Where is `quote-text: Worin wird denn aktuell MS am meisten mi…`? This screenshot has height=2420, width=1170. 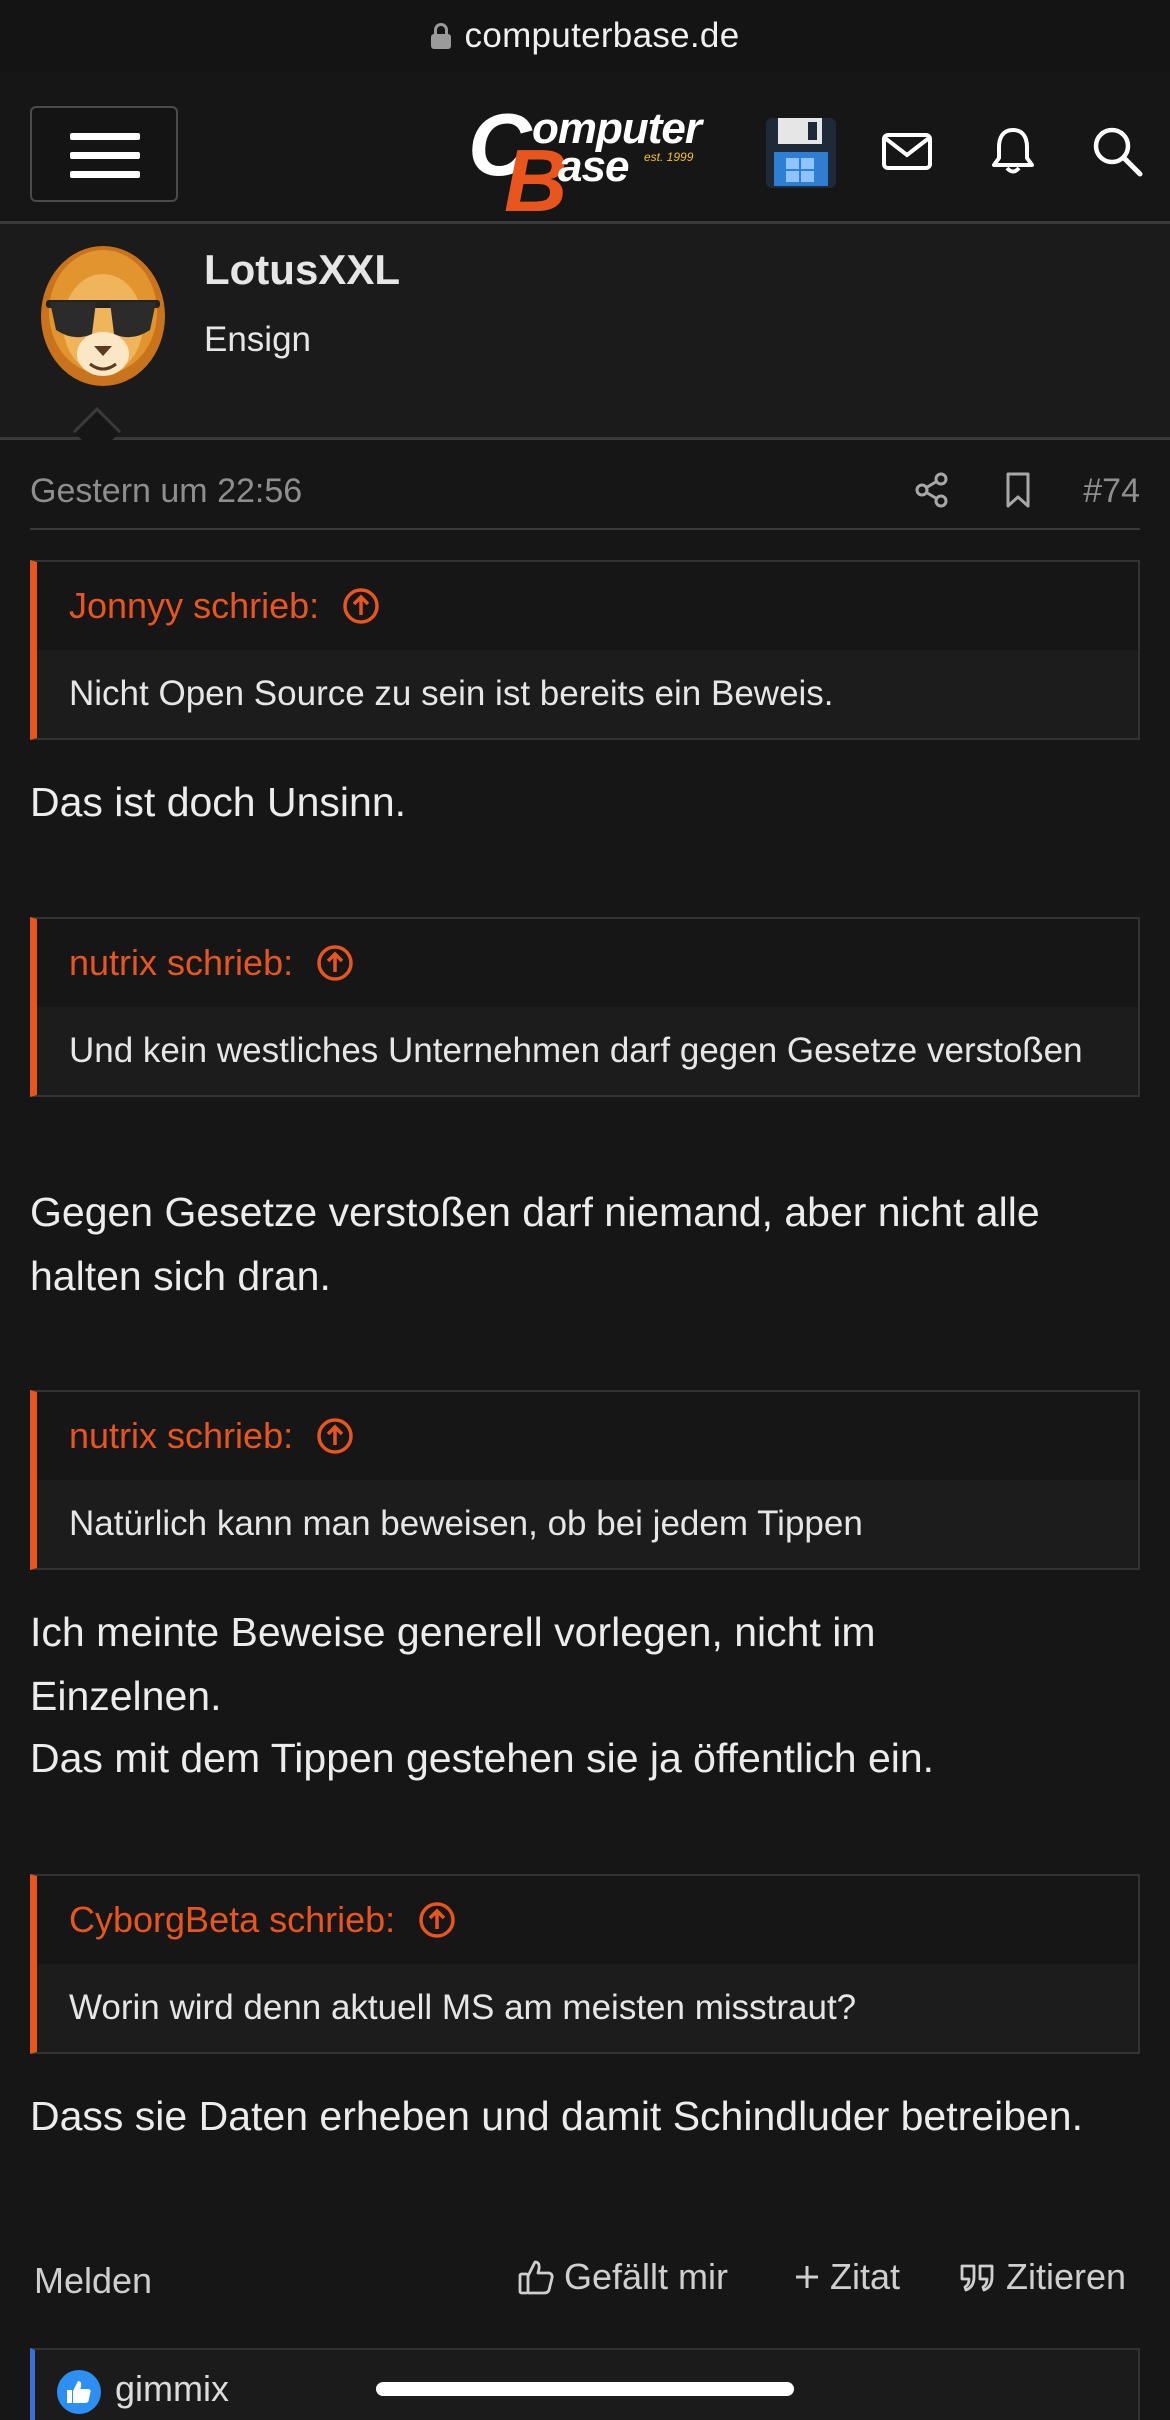 quote-text: Worin wird denn aktuell MS am meisten mi… is located at coordinates (587, 2008).